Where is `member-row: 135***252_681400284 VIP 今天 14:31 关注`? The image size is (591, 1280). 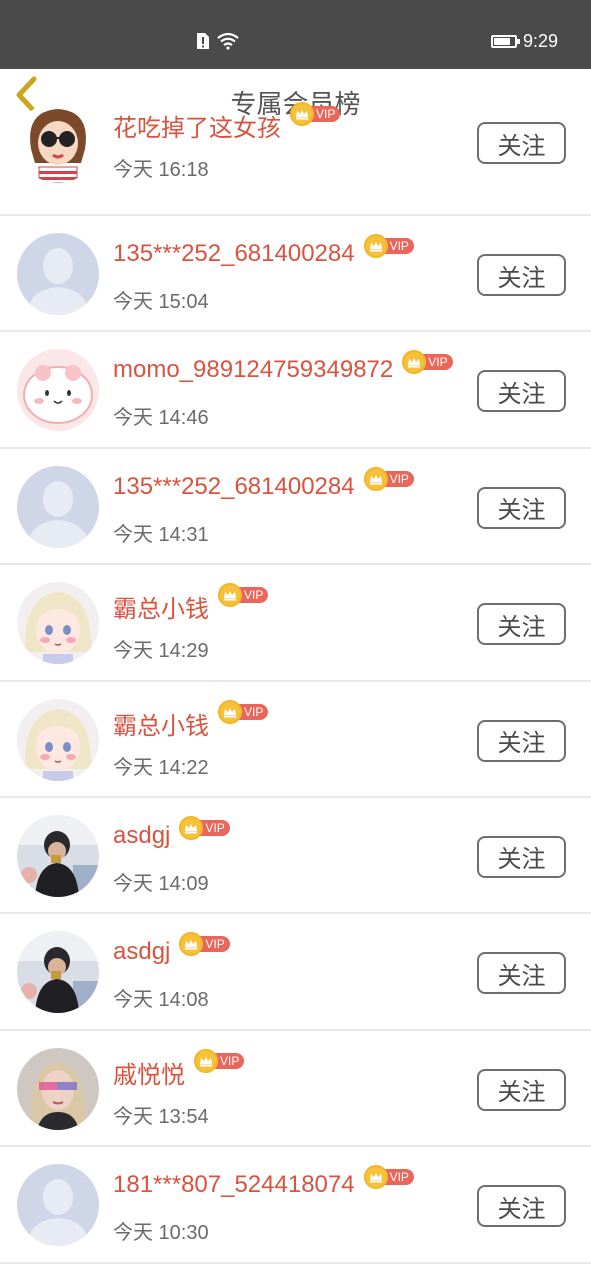
member-row: 135***252_681400284 VIP 今天 14:31 关注 is located at coordinates (295, 507).